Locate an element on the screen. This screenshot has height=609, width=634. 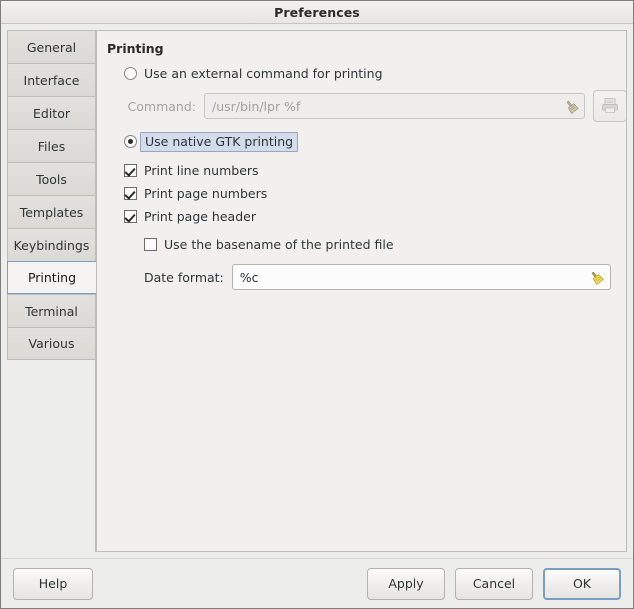
checkbox-row: Print page numbers is located at coordinates (370, 193).